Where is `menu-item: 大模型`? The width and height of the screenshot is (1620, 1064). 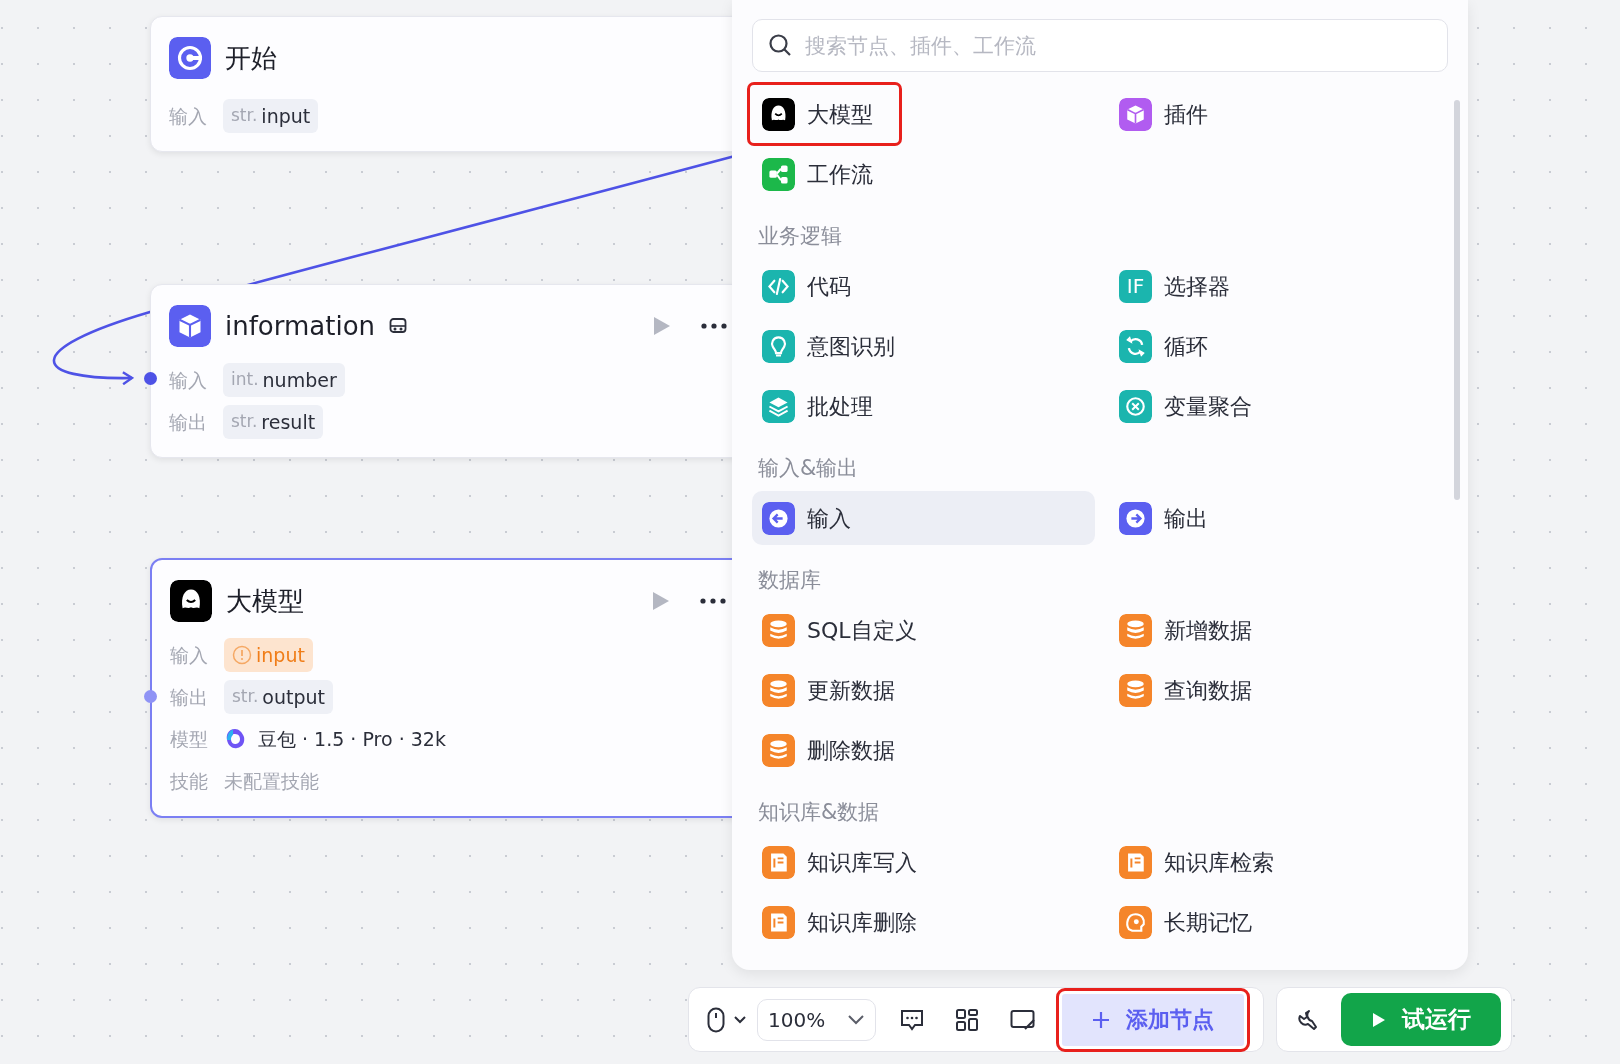
menu-item: 大模型 is located at coordinates (824, 114).